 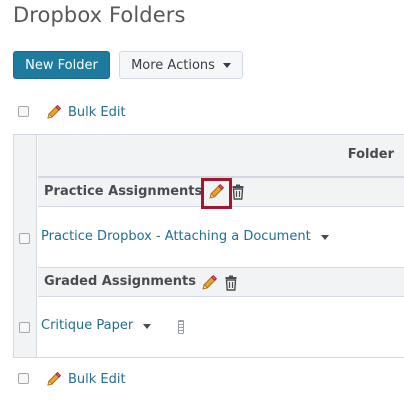 I want to click on more-actions-button-label: More Actions, so click(x=173, y=65).